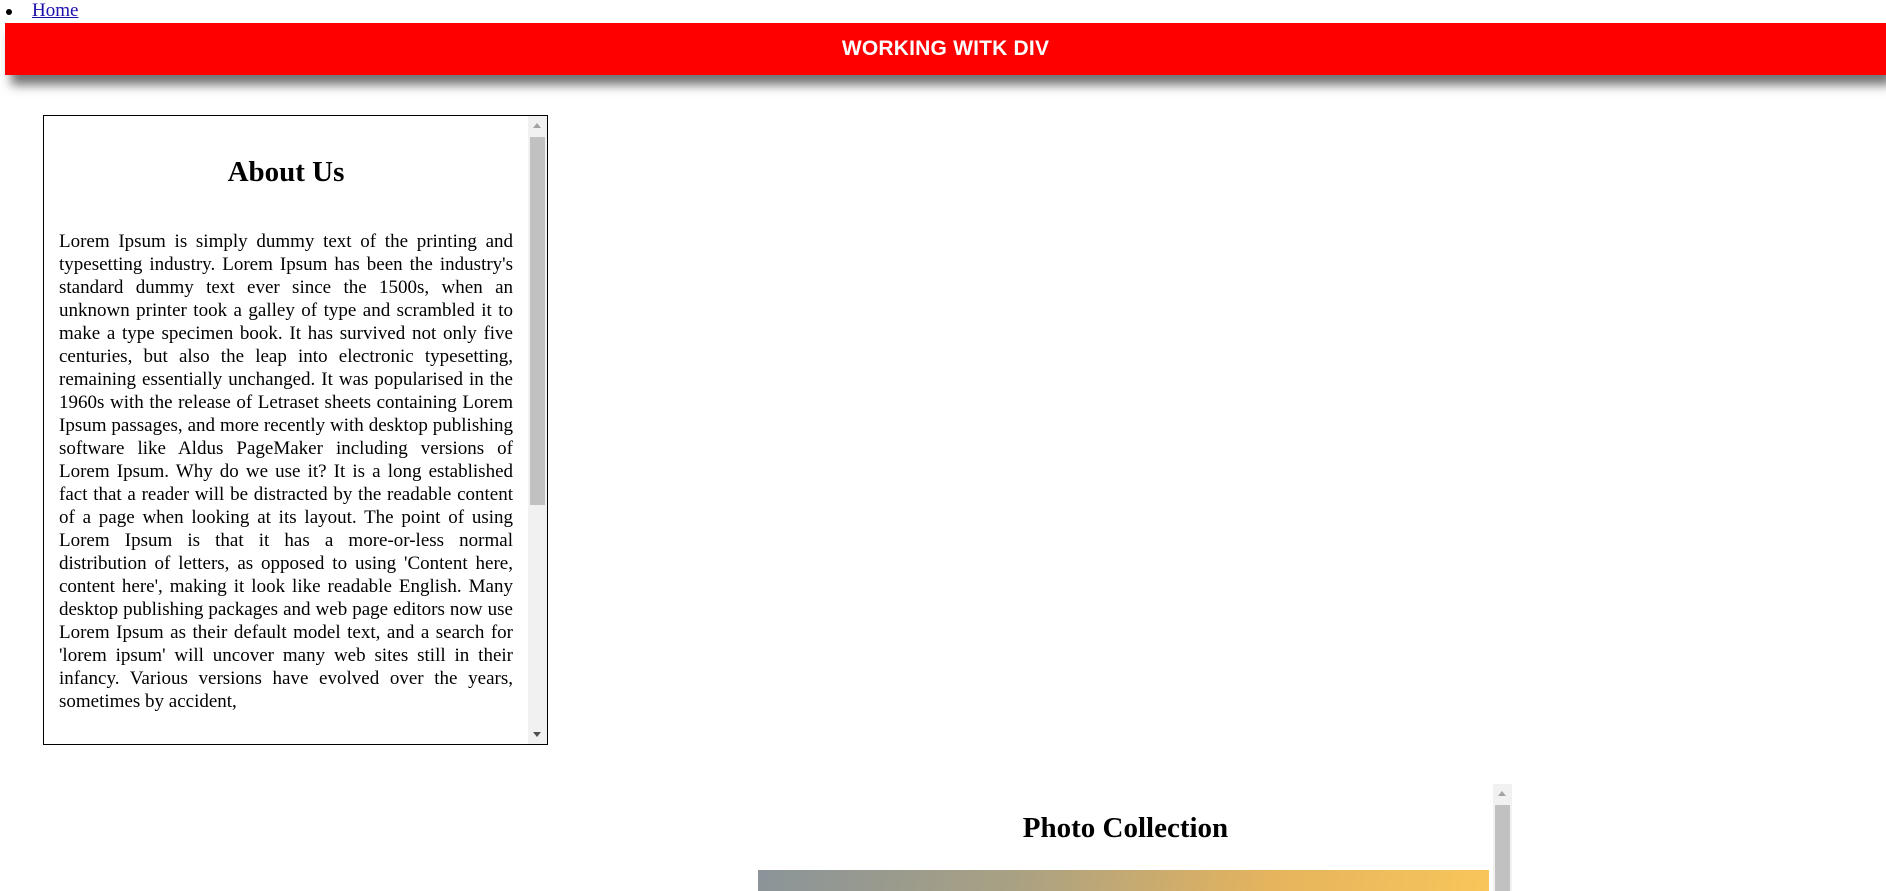 The width and height of the screenshot is (1886, 891). I want to click on bullet-icon, so click(9, 12).